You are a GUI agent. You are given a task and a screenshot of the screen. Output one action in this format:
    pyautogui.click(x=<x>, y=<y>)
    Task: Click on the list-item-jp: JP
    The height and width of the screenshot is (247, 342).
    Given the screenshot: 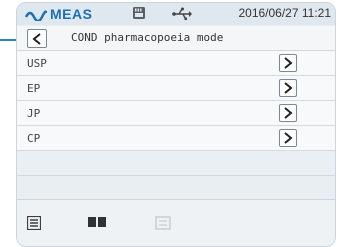 What is the action you would take?
    pyautogui.click(x=176, y=113)
    